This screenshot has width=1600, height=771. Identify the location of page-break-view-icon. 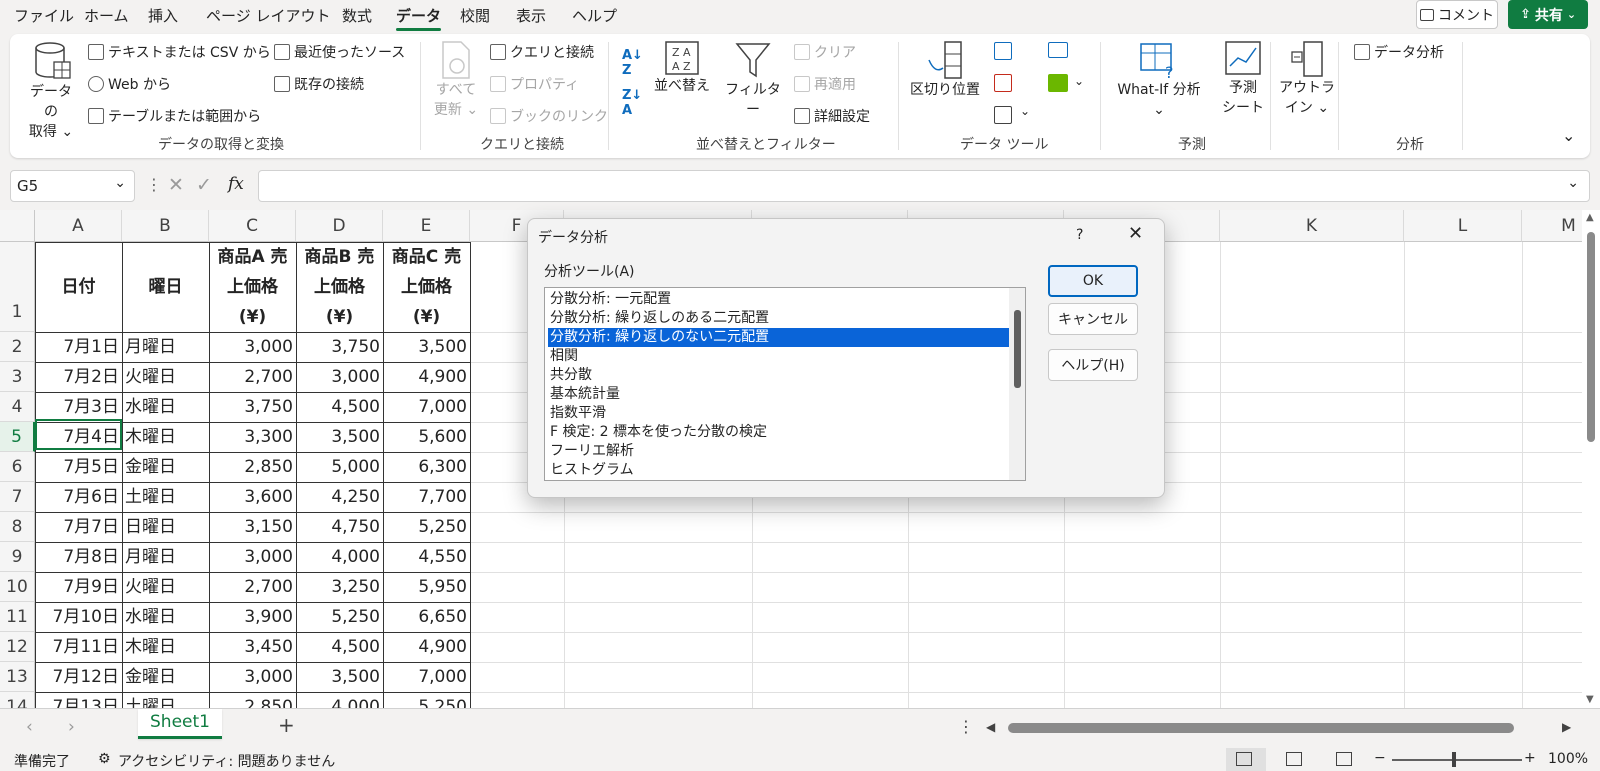
(1344, 759).